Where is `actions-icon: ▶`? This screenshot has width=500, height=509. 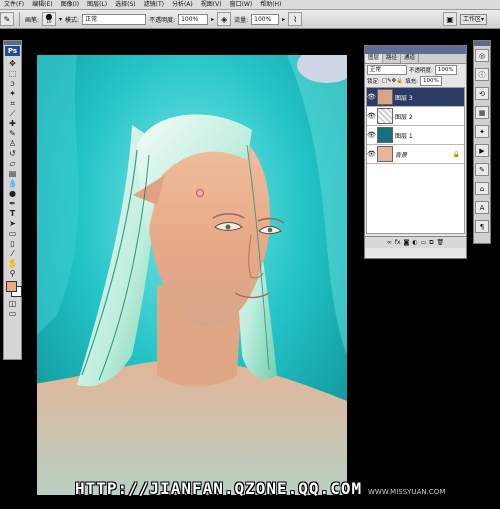 actions-icon: ▶ is located at coordinates (482, 150).